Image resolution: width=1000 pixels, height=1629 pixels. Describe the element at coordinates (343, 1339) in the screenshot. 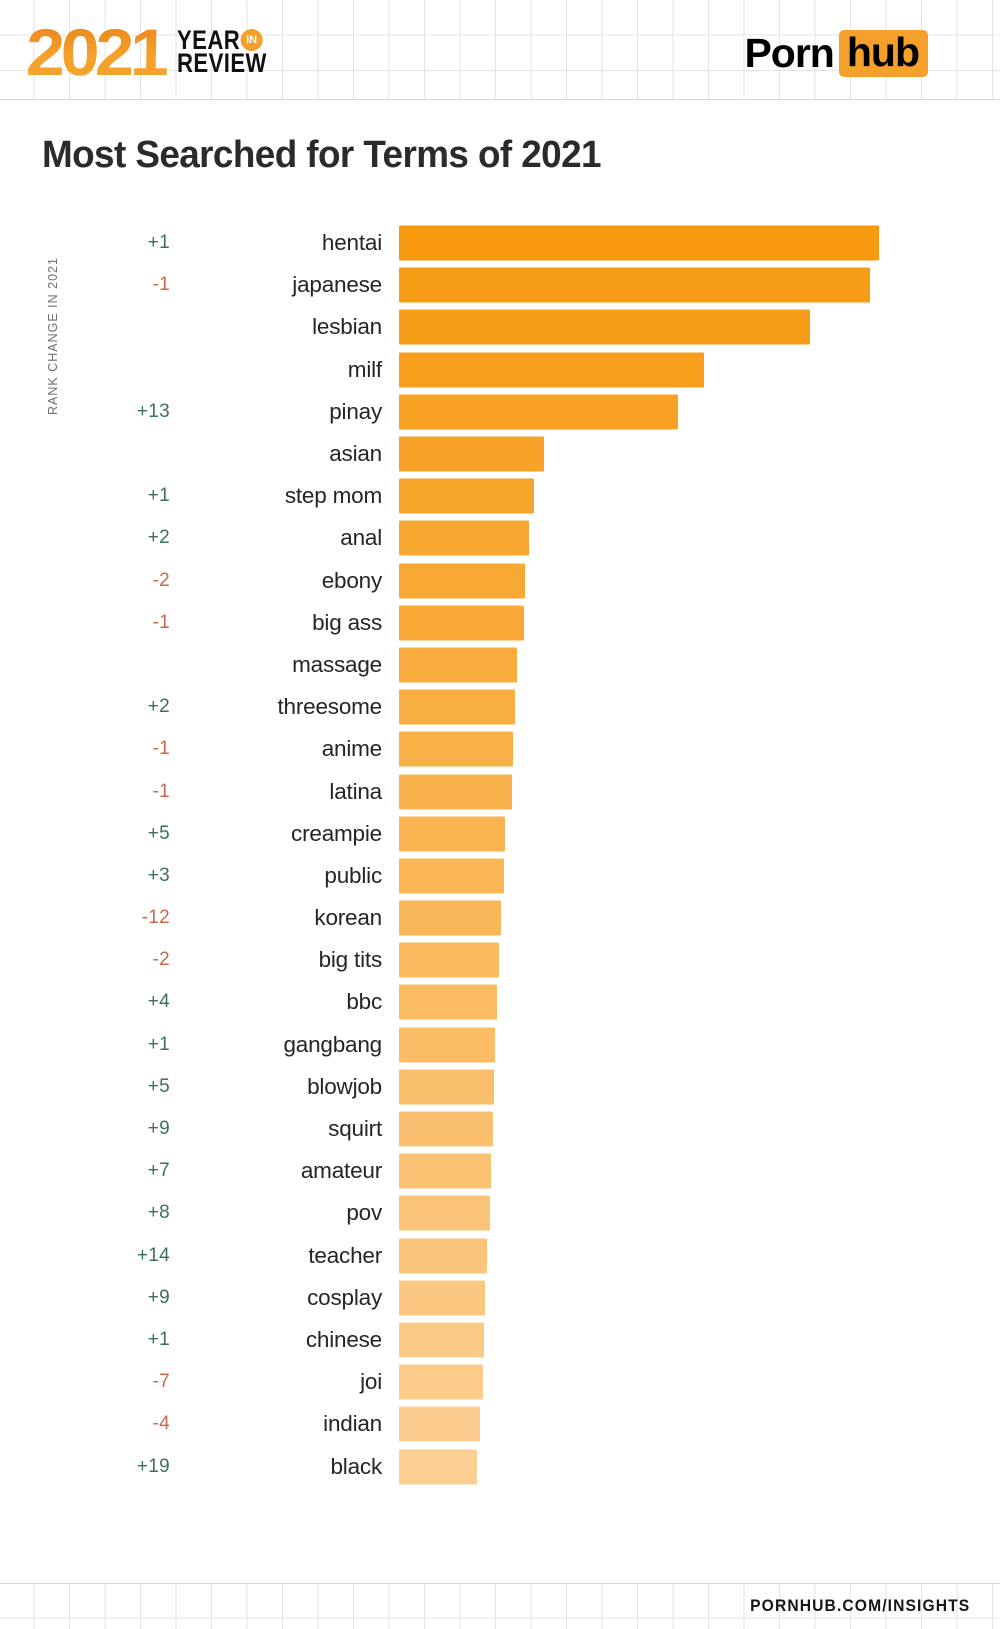

I see `search-term-label: chinese` at that location.